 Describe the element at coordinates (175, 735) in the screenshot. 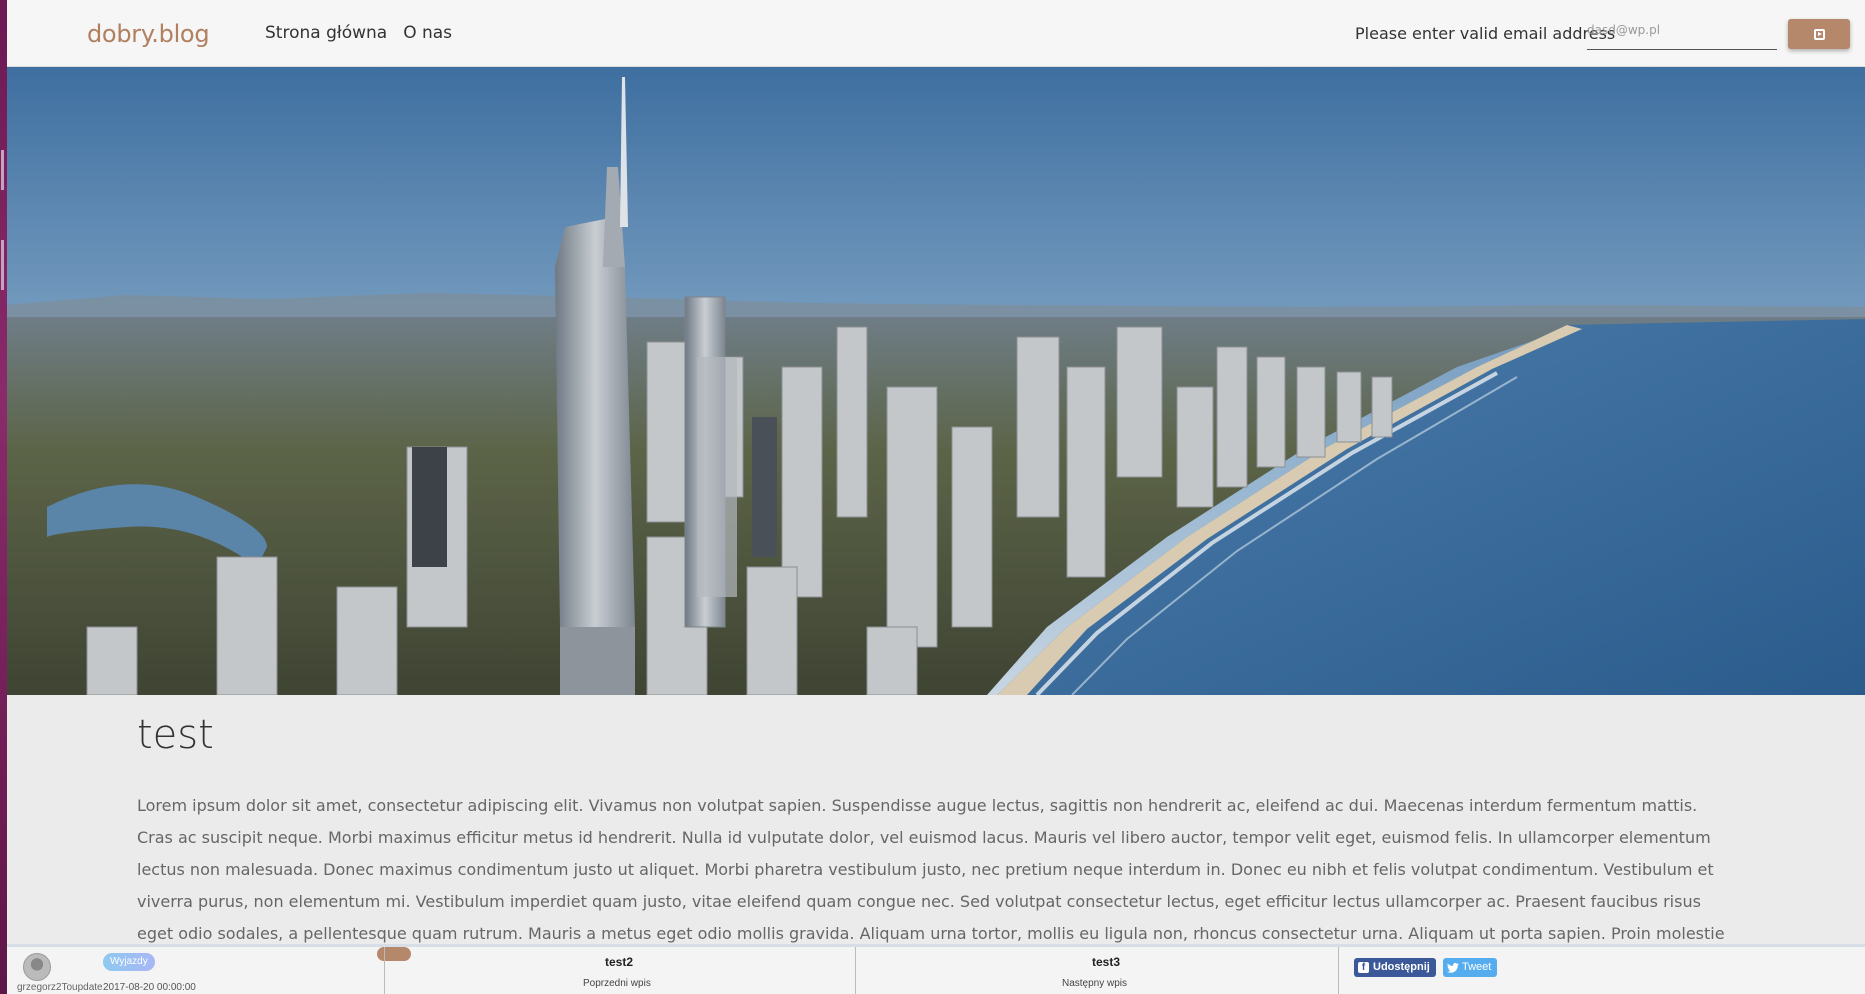

I see `article-title: test` at that location.